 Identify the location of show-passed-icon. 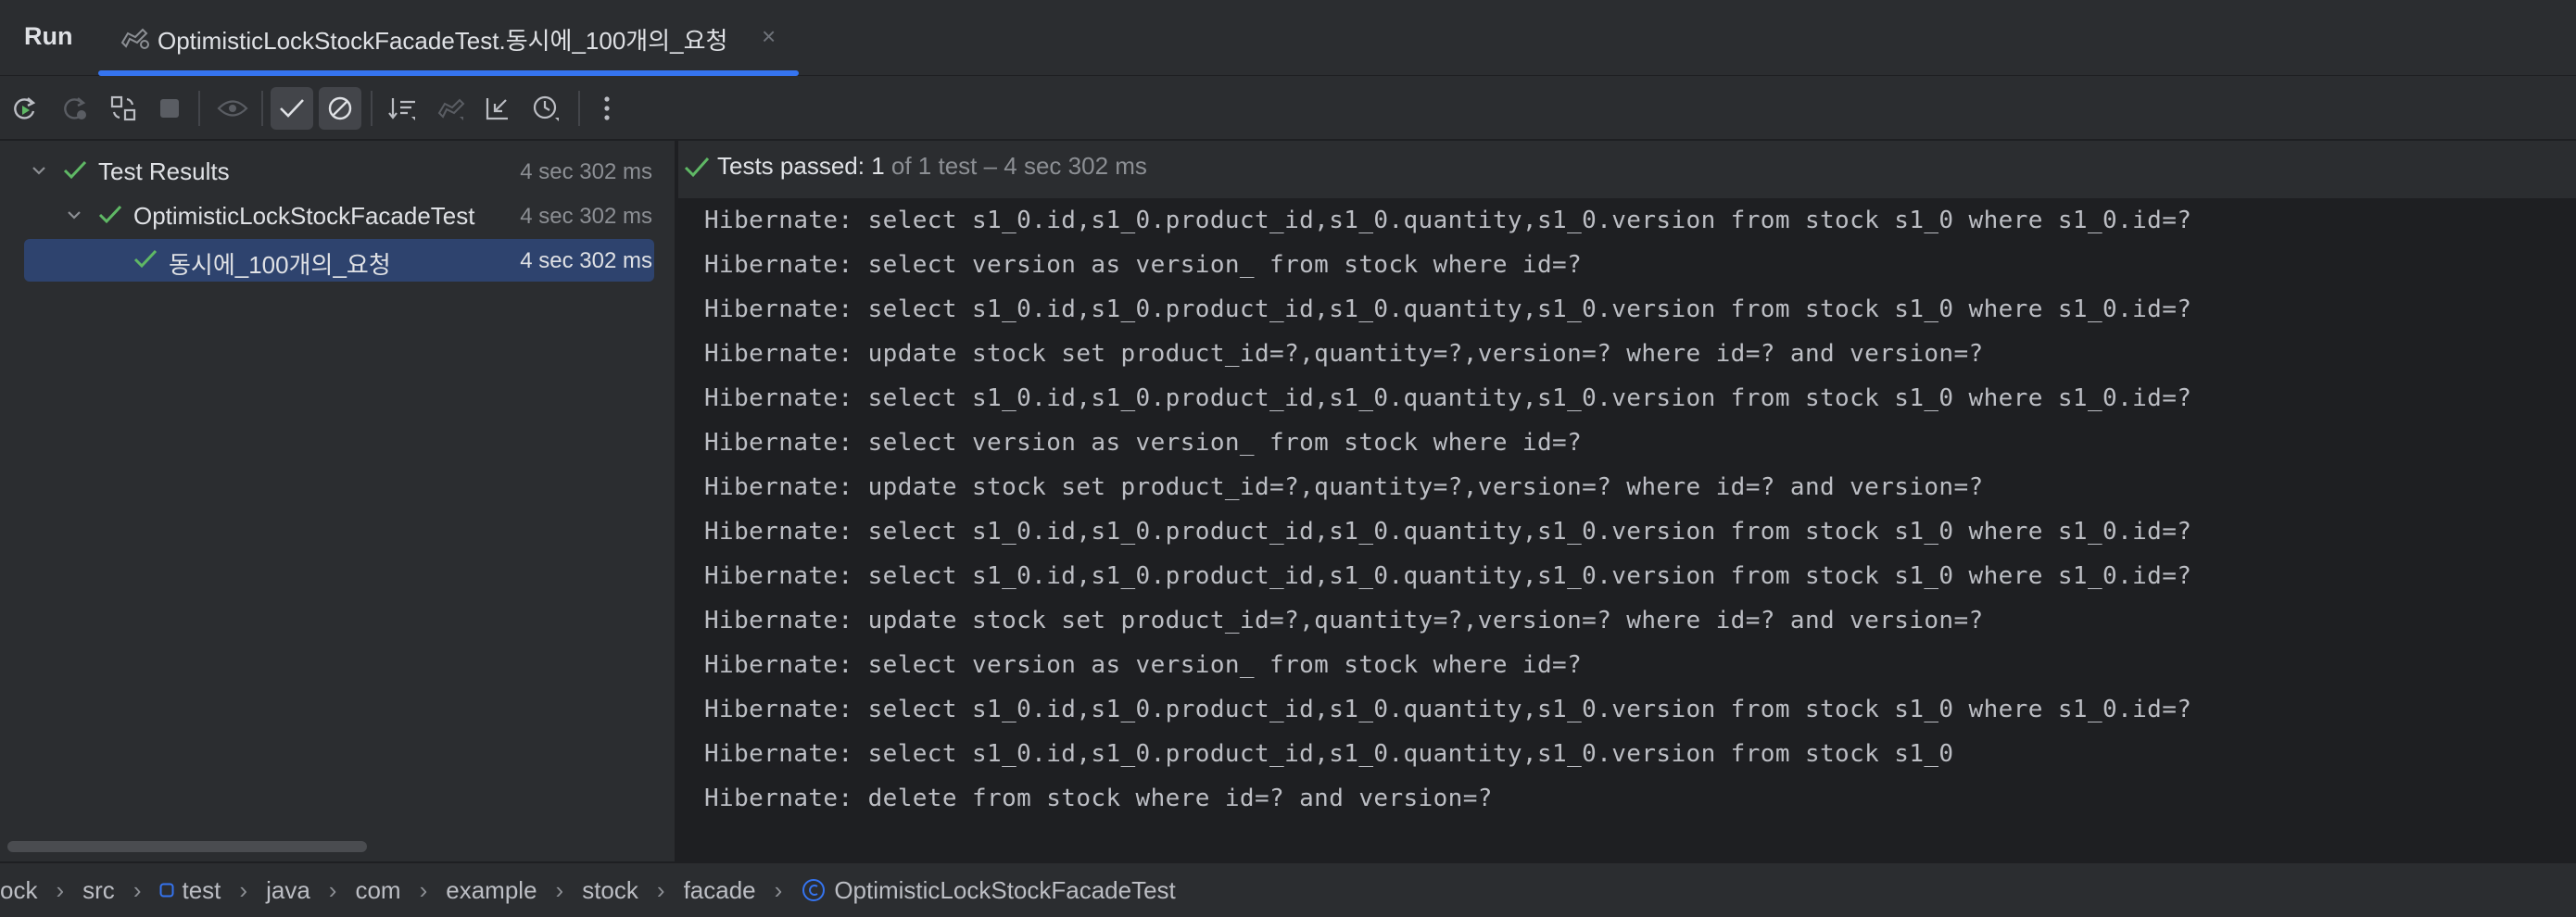
(292, 108).